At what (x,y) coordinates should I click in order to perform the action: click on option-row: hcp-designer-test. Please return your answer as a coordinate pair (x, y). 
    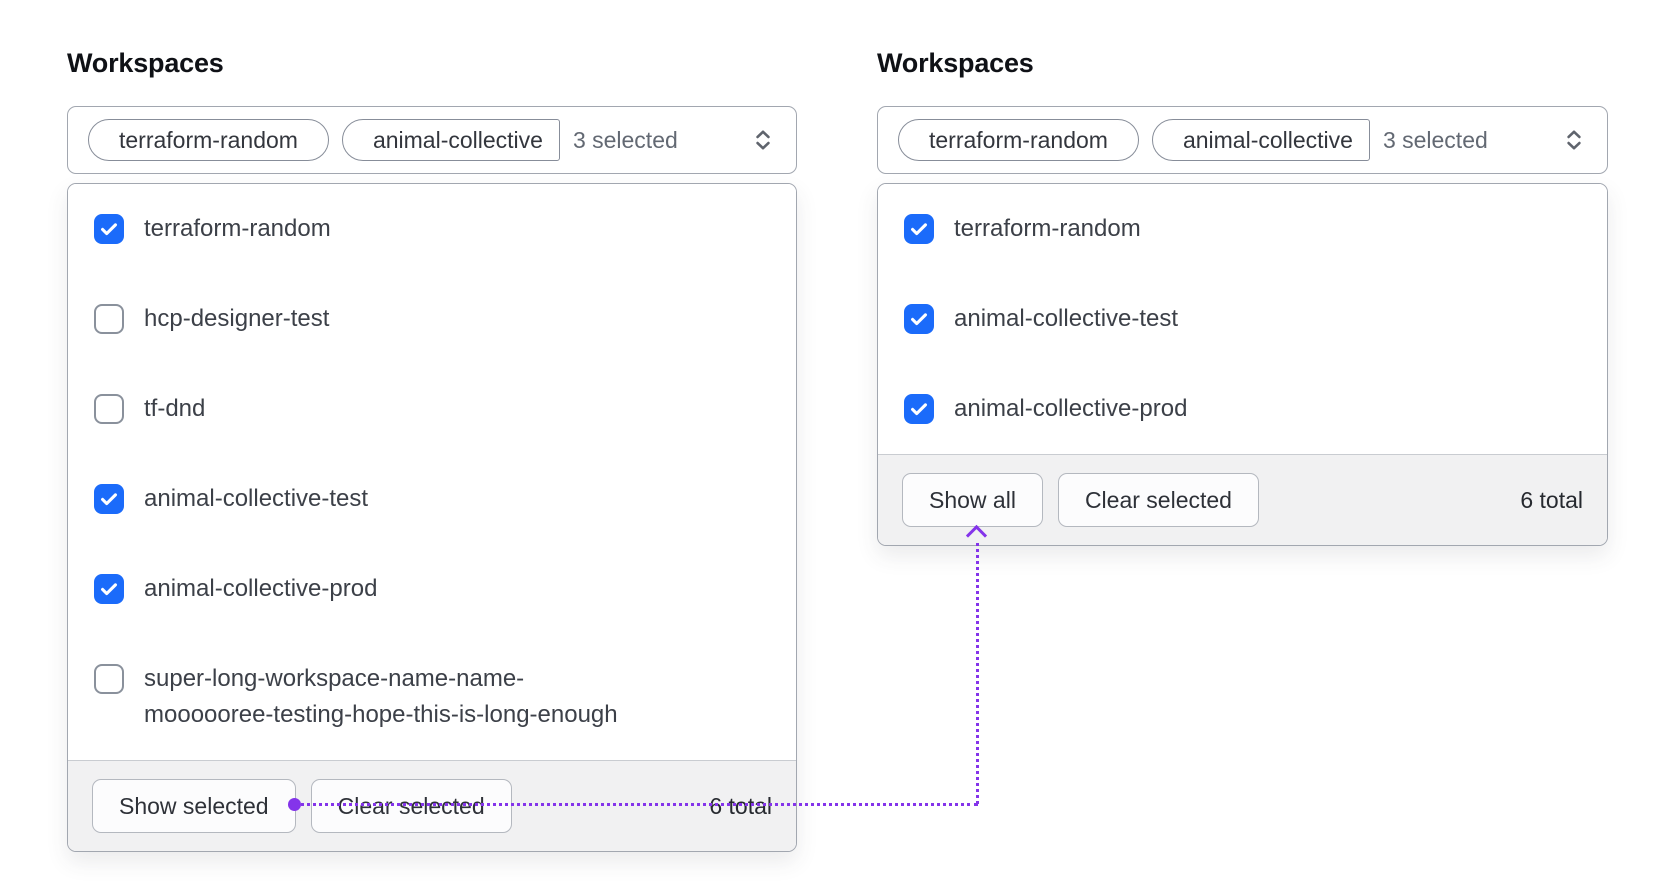
    Looking at the image, I should click on (432, 319).